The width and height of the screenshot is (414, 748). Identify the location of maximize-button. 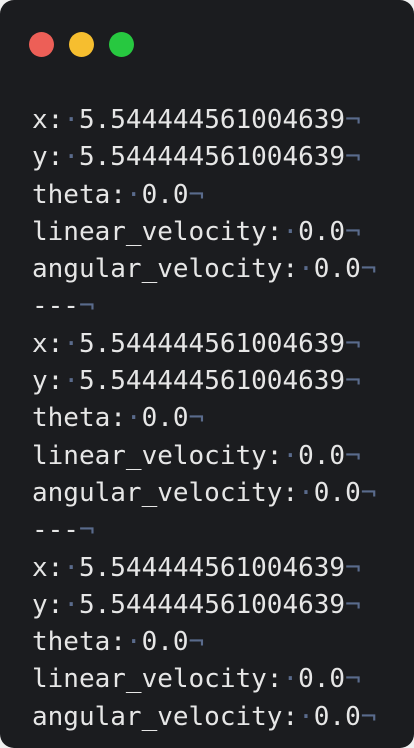
(121, 44).